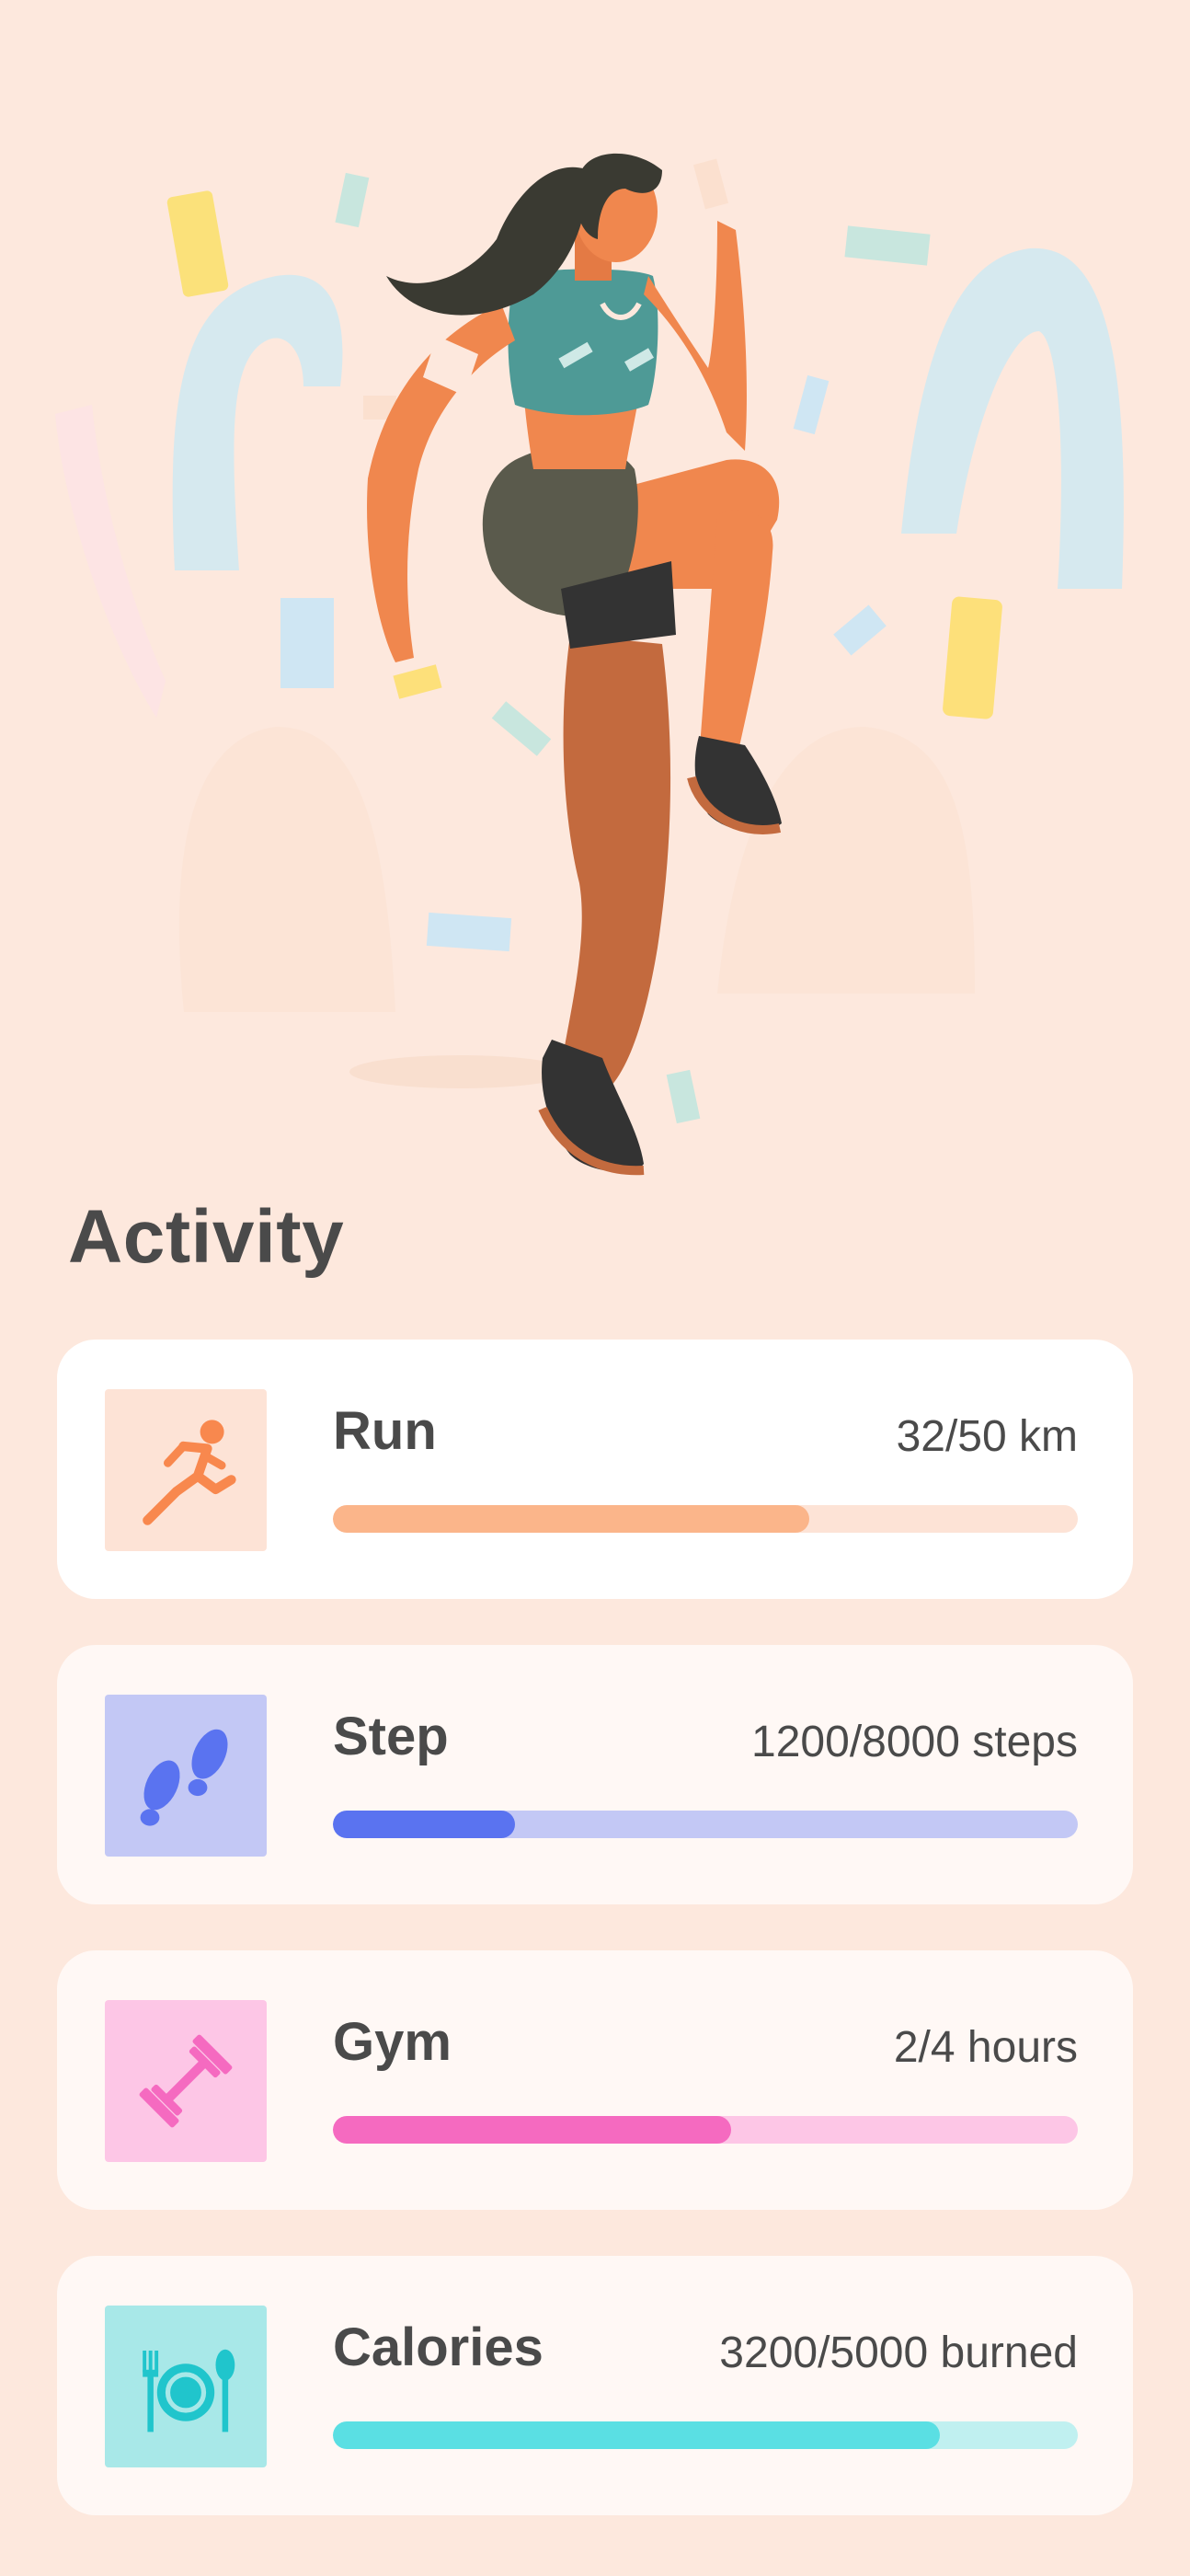  What do you see at coordinates (595, 1469) in the screenshot?
I see `activity-card-run: Run 32/50 km` at bounding box center [595, 1469].